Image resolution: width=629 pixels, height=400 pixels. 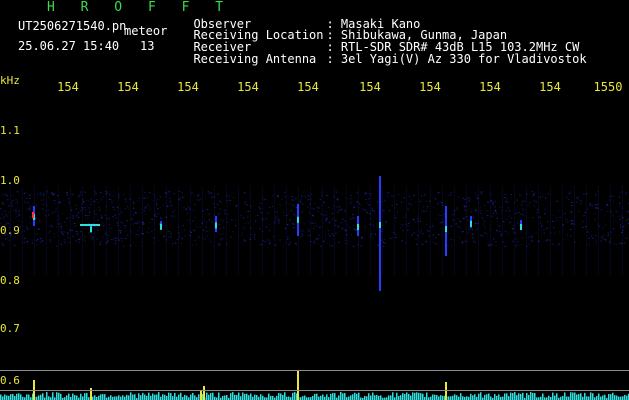 I want to click on axis-unit-label: kHz, so click(x=10, y=80).